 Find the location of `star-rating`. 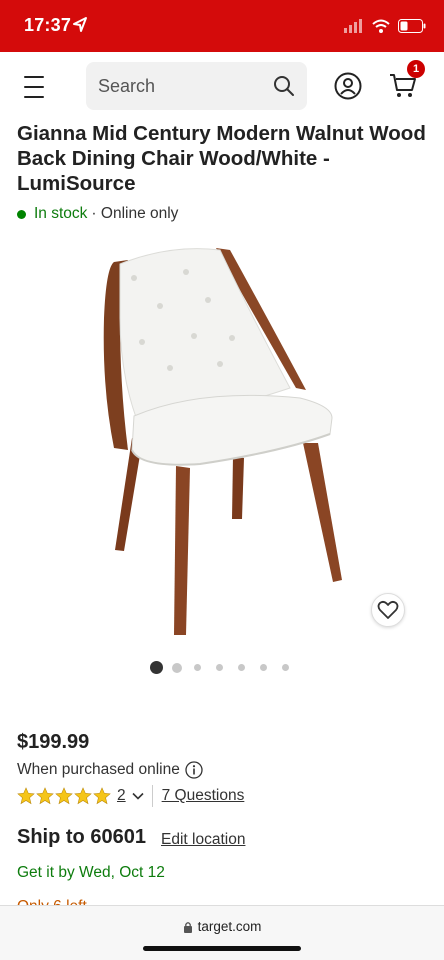

star-rating is located at coordinates (64, 796).